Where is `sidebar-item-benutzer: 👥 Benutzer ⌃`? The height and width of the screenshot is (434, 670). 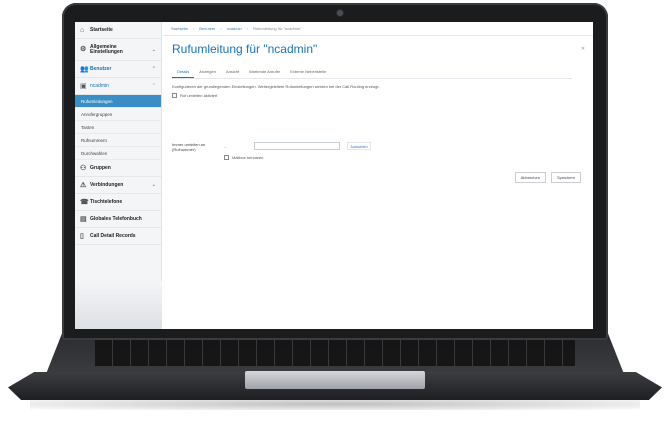 sidebar-item-benutzer: 👥 Benutzer ⌃ is located at coordinates (118, 69).